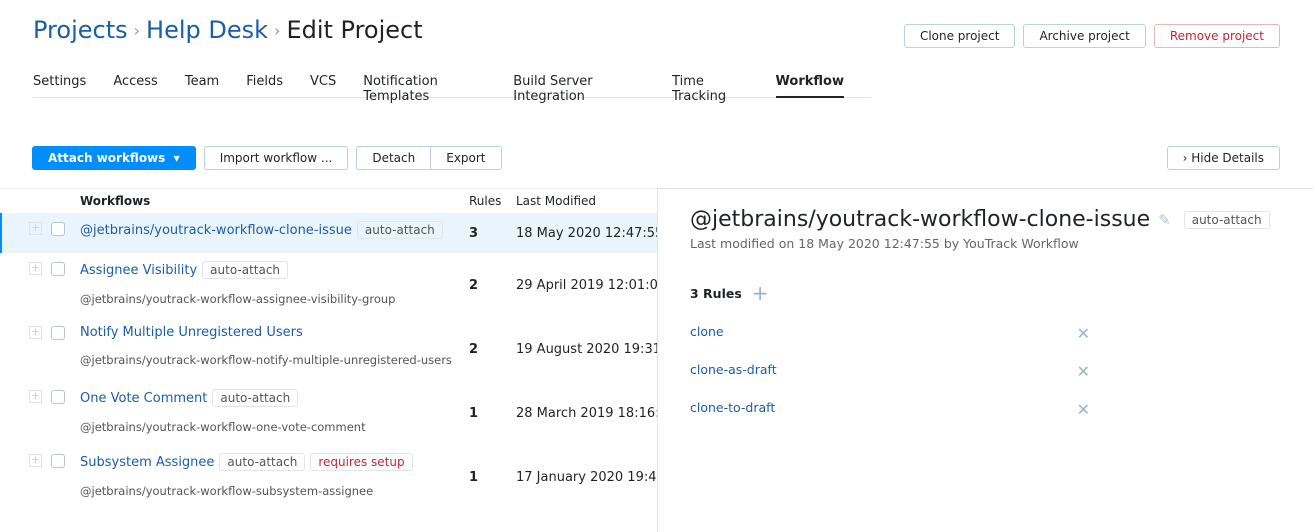  Describe the element at coordinates (115, 201) in the screenshot. I see `header-workflows: Workflows` at that location.